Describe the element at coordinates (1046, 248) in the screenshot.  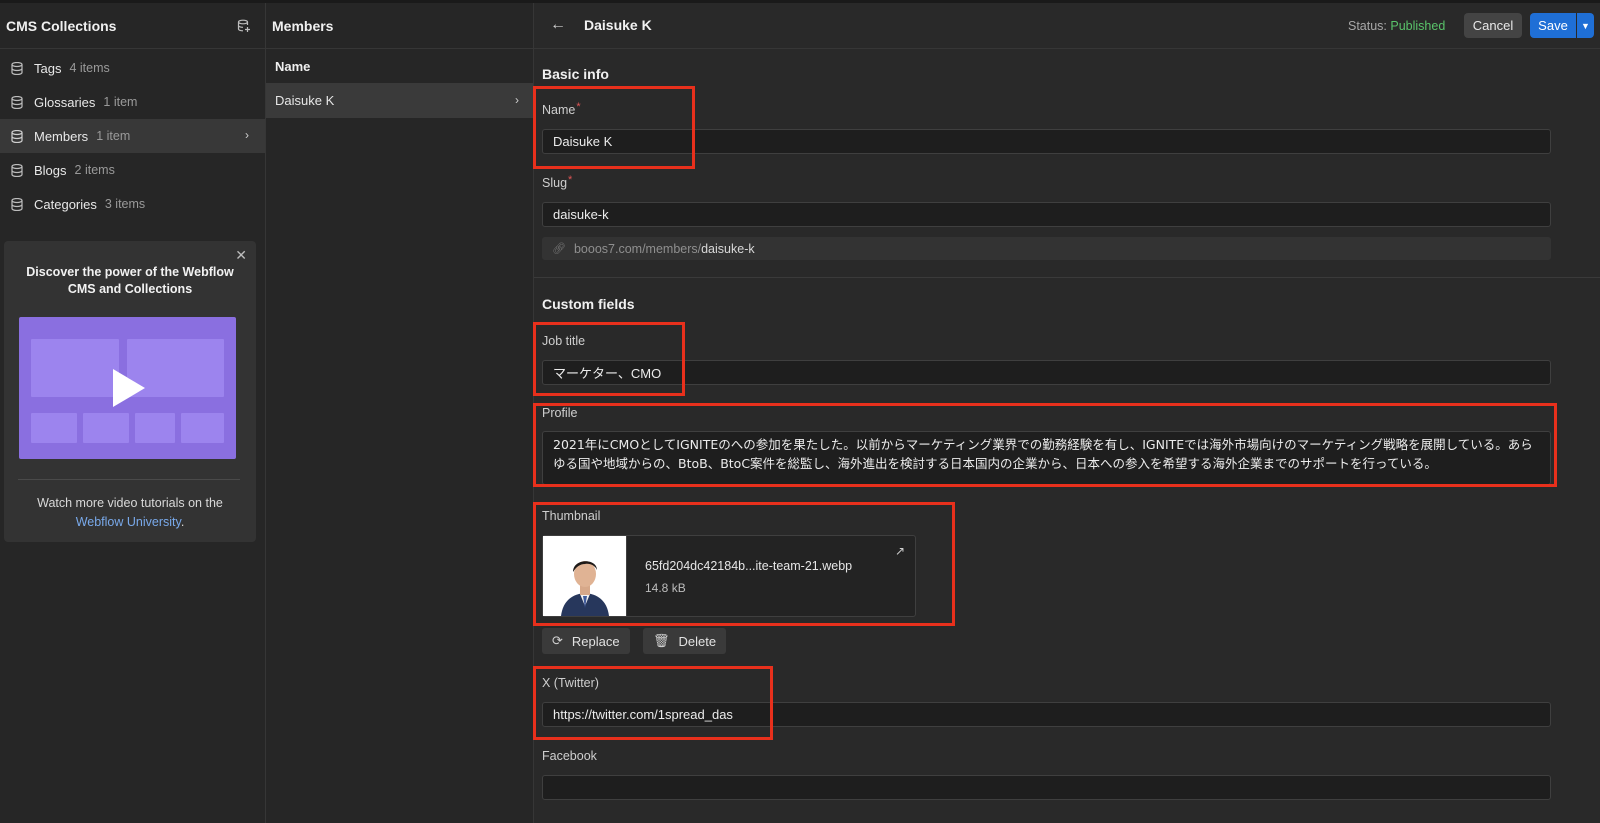
I see `url-preview: 🔗︎ booos7.com/members/daisuke-k` at that location.